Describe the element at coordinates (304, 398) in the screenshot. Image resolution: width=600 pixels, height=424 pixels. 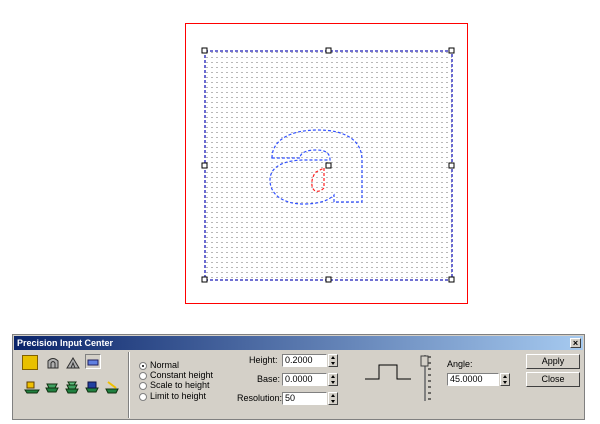
I see `resolution-field: 50` at that location.